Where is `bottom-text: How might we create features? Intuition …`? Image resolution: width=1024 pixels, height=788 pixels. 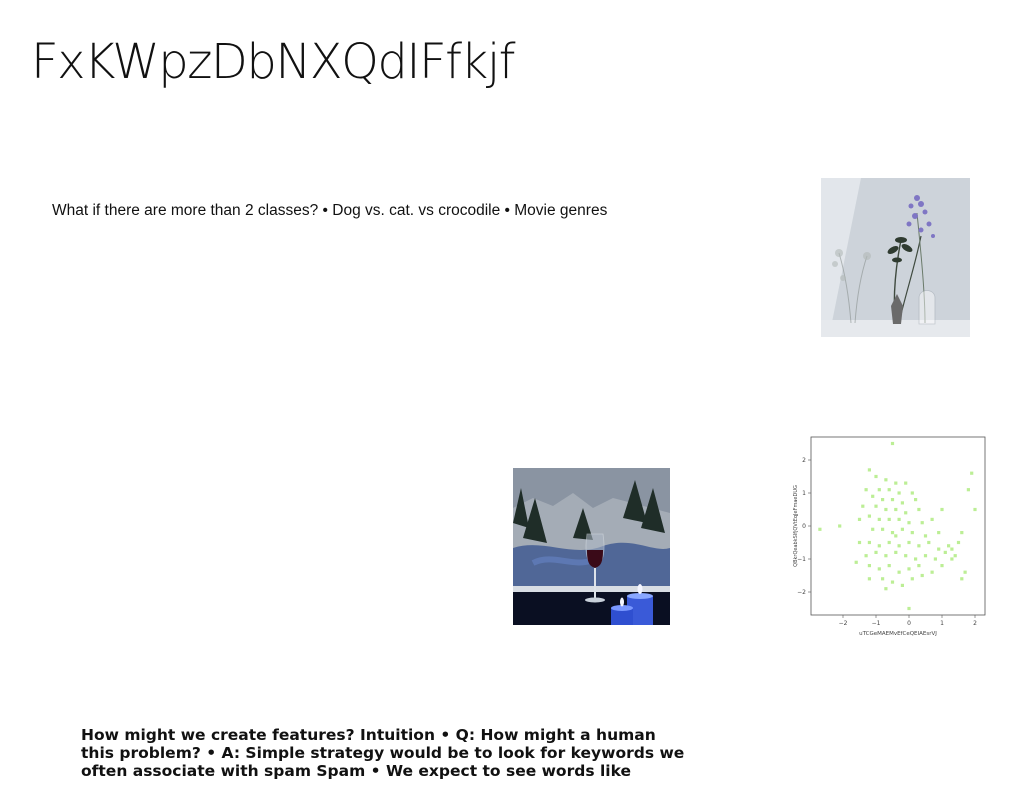 bottom-text: How might we create features? Intuition … is located at coordinates (383, 753).